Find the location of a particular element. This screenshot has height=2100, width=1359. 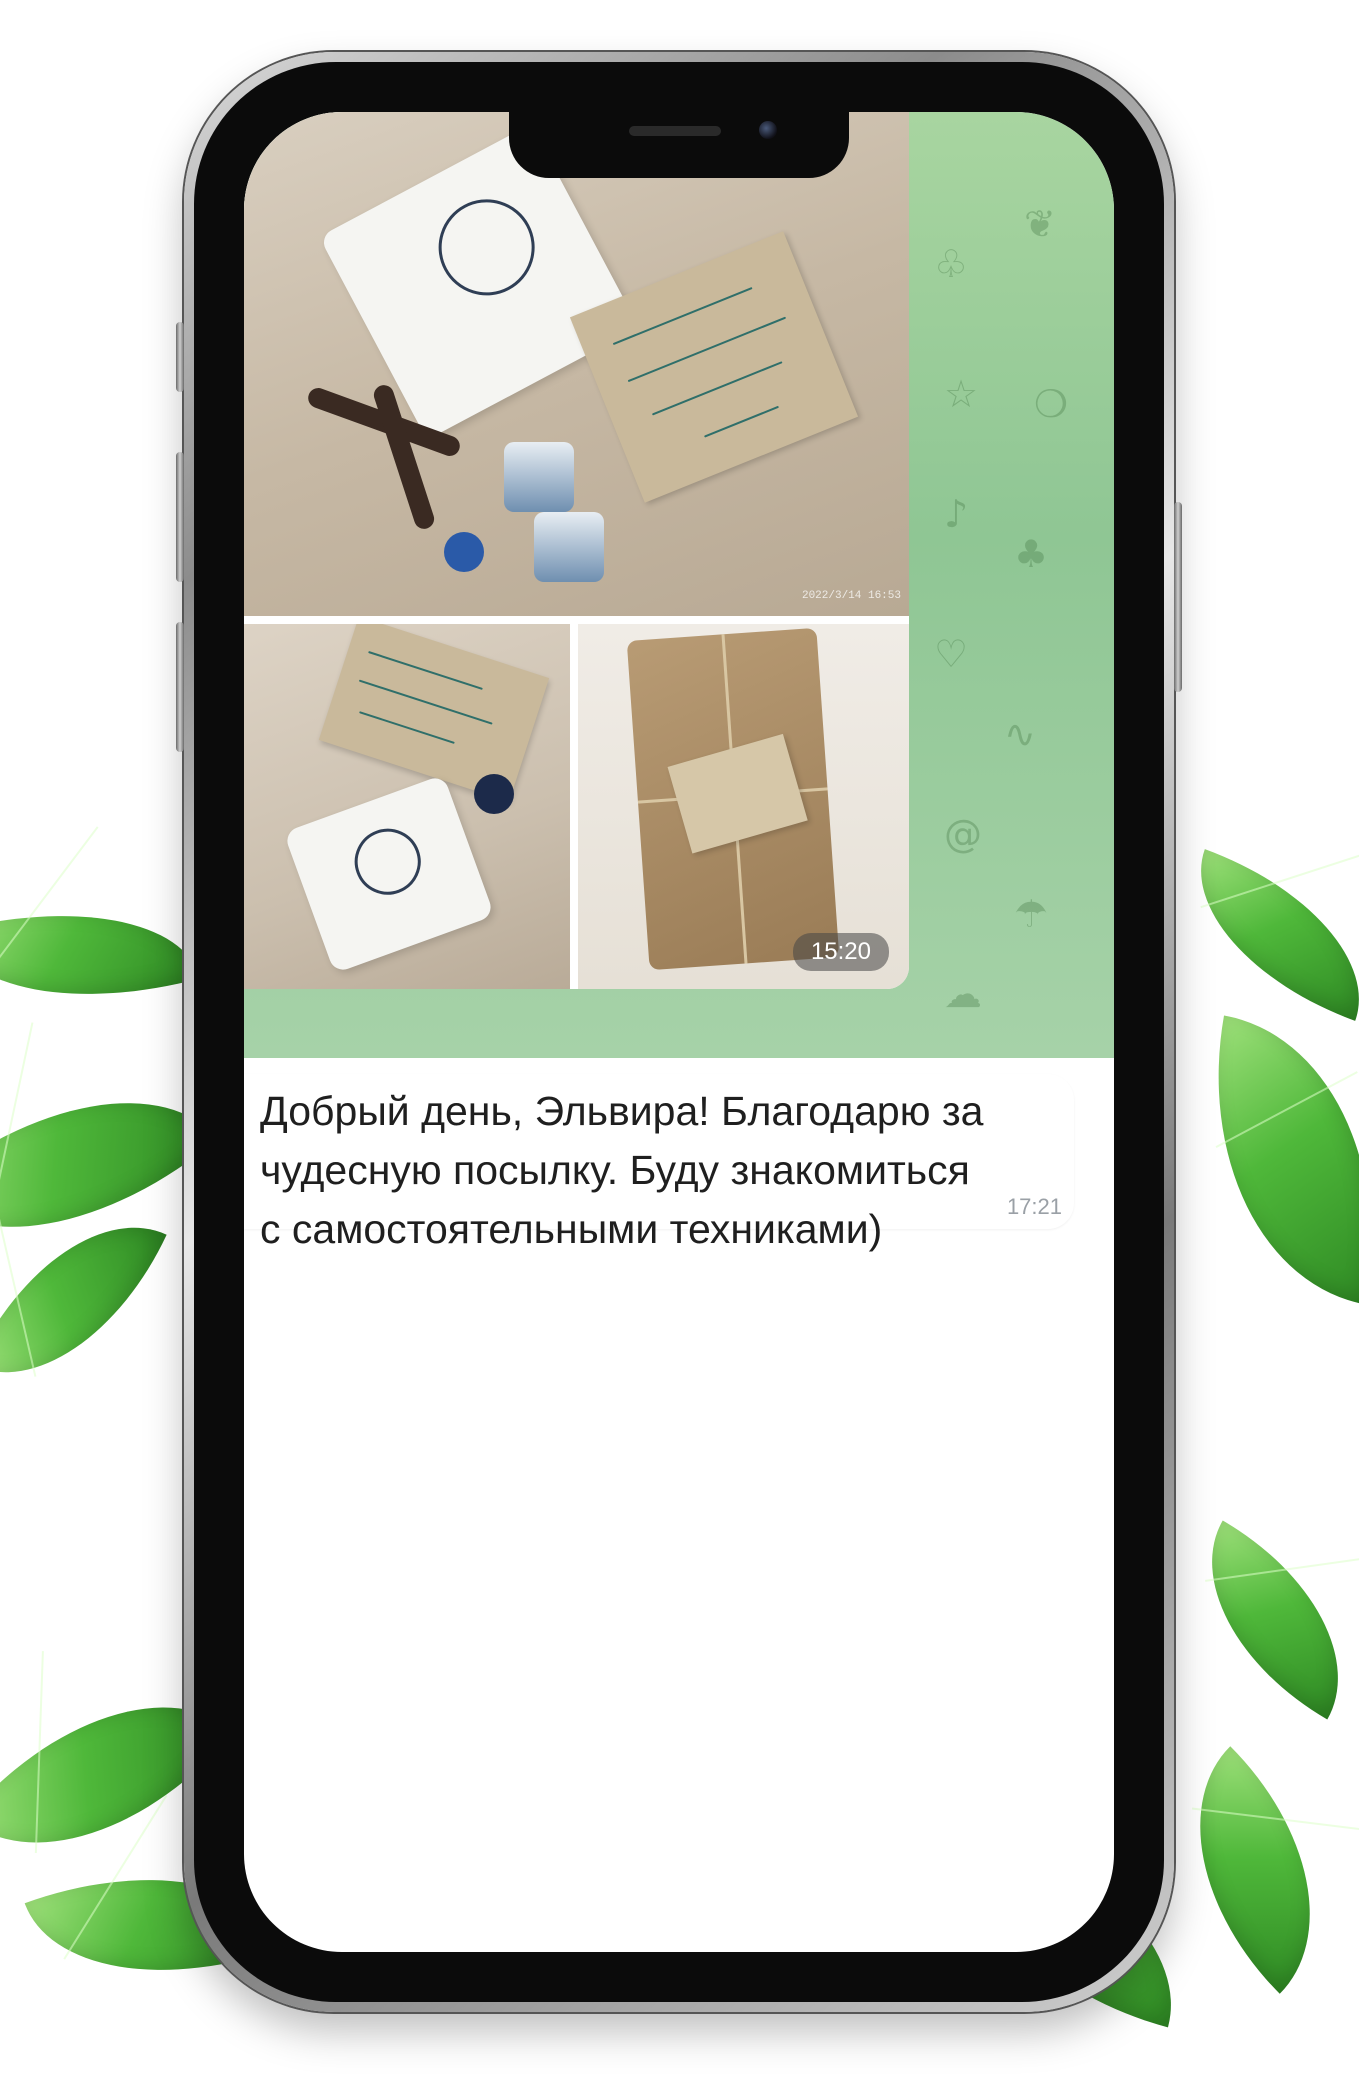

photo-datestamp: 2022/3/14 16:53 is located at coordinates (851, 596).